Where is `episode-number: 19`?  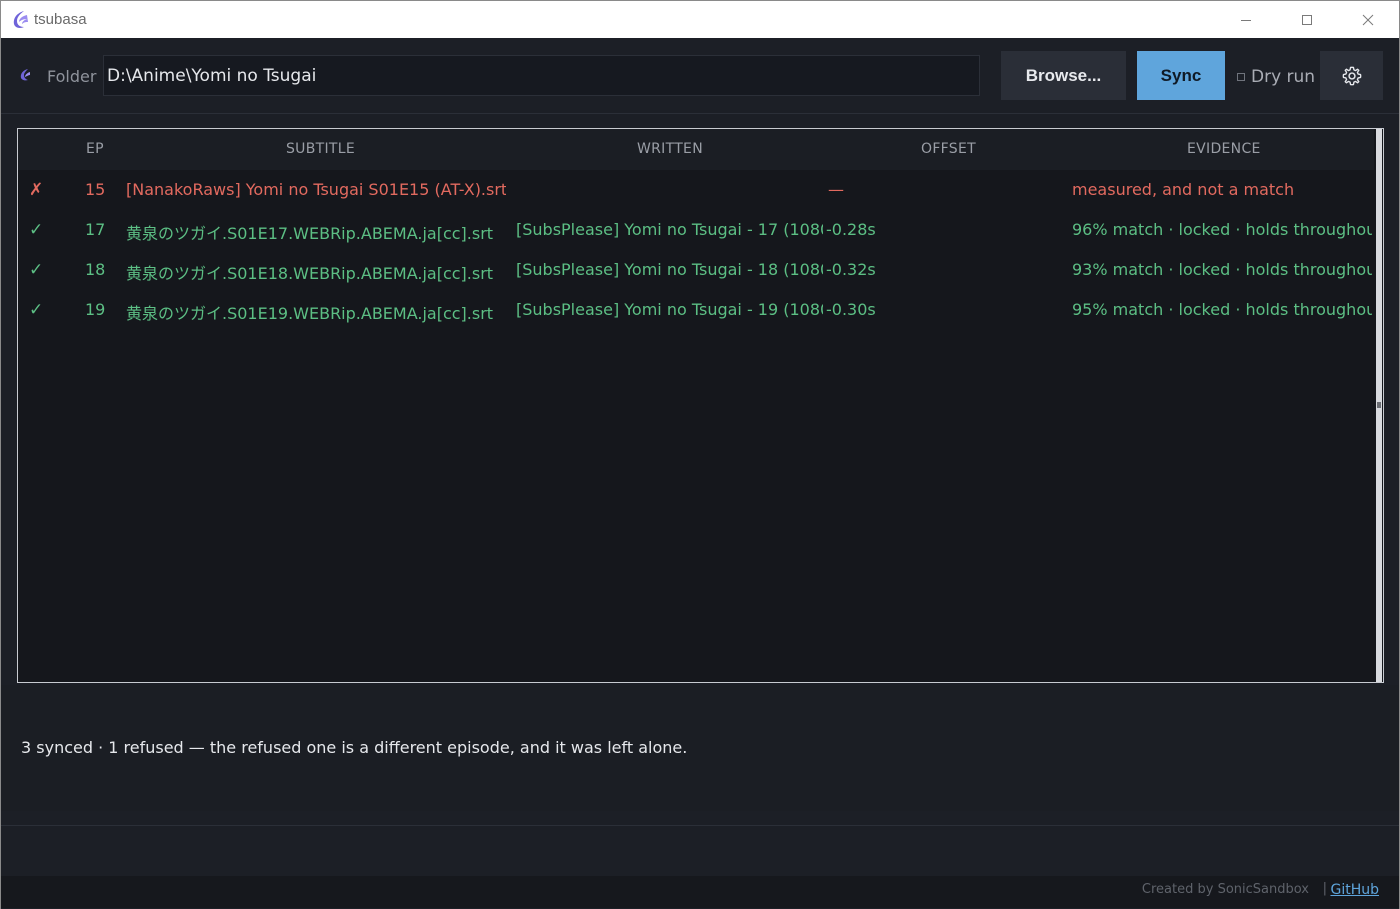 episode-number: 19 is located at coordinates (95, 309).